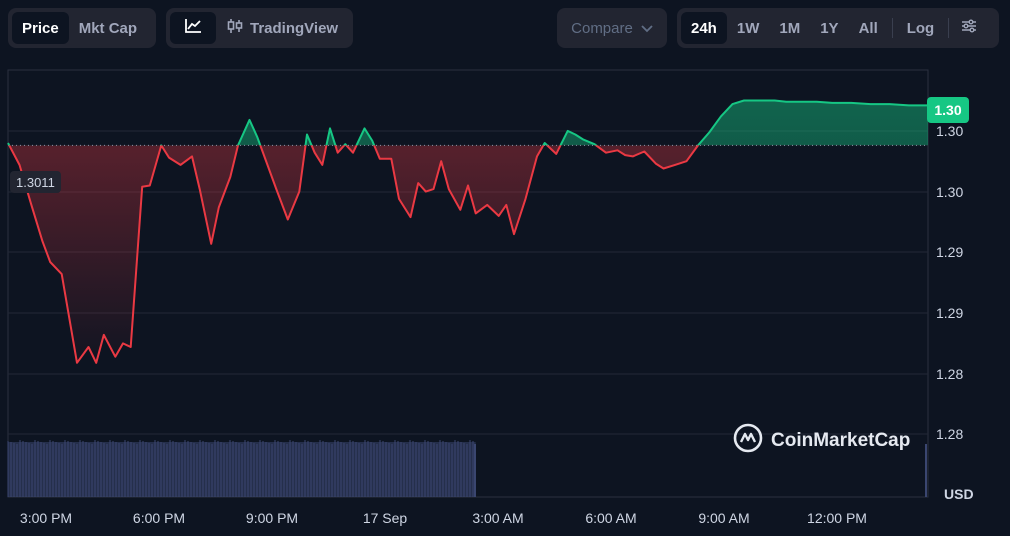  What do you see at coordinates (837, 518) in the screenshot?
I see `x-tick-label: 12:00 PM` at bounding box center [837, 518].